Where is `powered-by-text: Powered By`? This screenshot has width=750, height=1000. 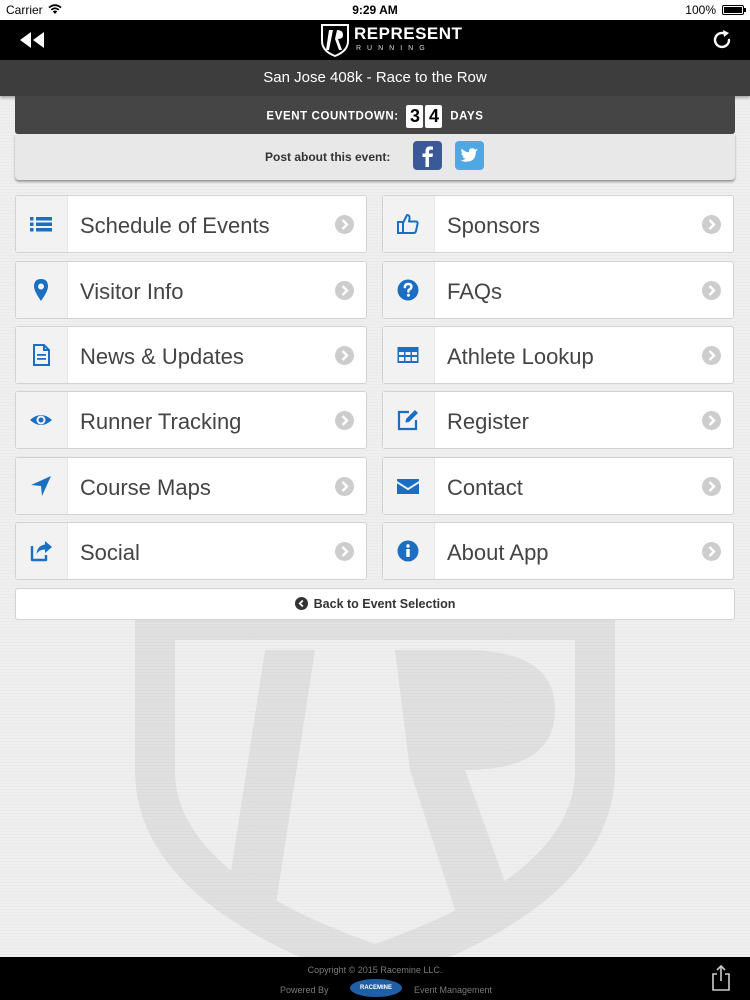 powered-by-text: Powered By is located at coordinates (304, 990).